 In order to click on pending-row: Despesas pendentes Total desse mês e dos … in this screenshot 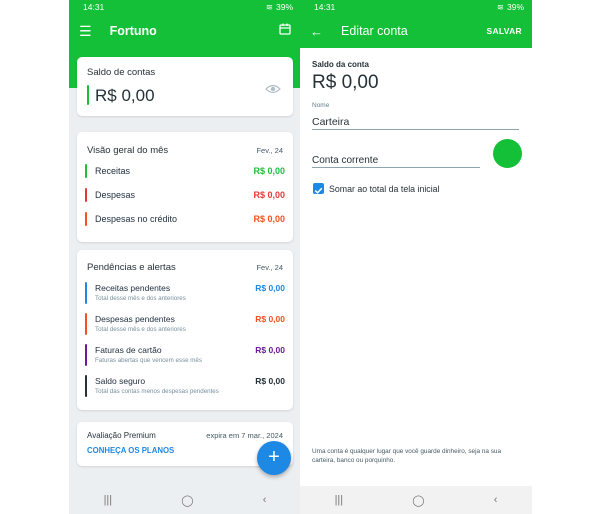, I will do `click(185, 324)`.